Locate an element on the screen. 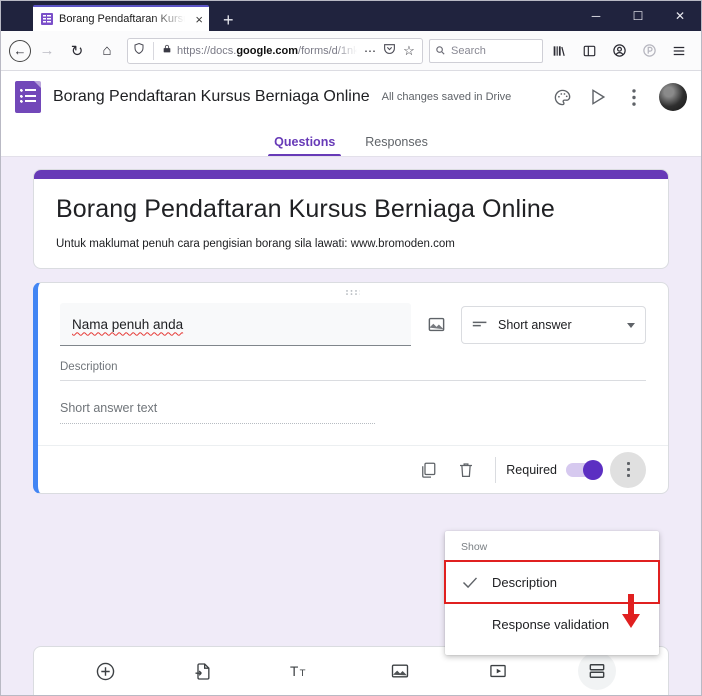  duplicate-icon is located at coordinates (428, 470).